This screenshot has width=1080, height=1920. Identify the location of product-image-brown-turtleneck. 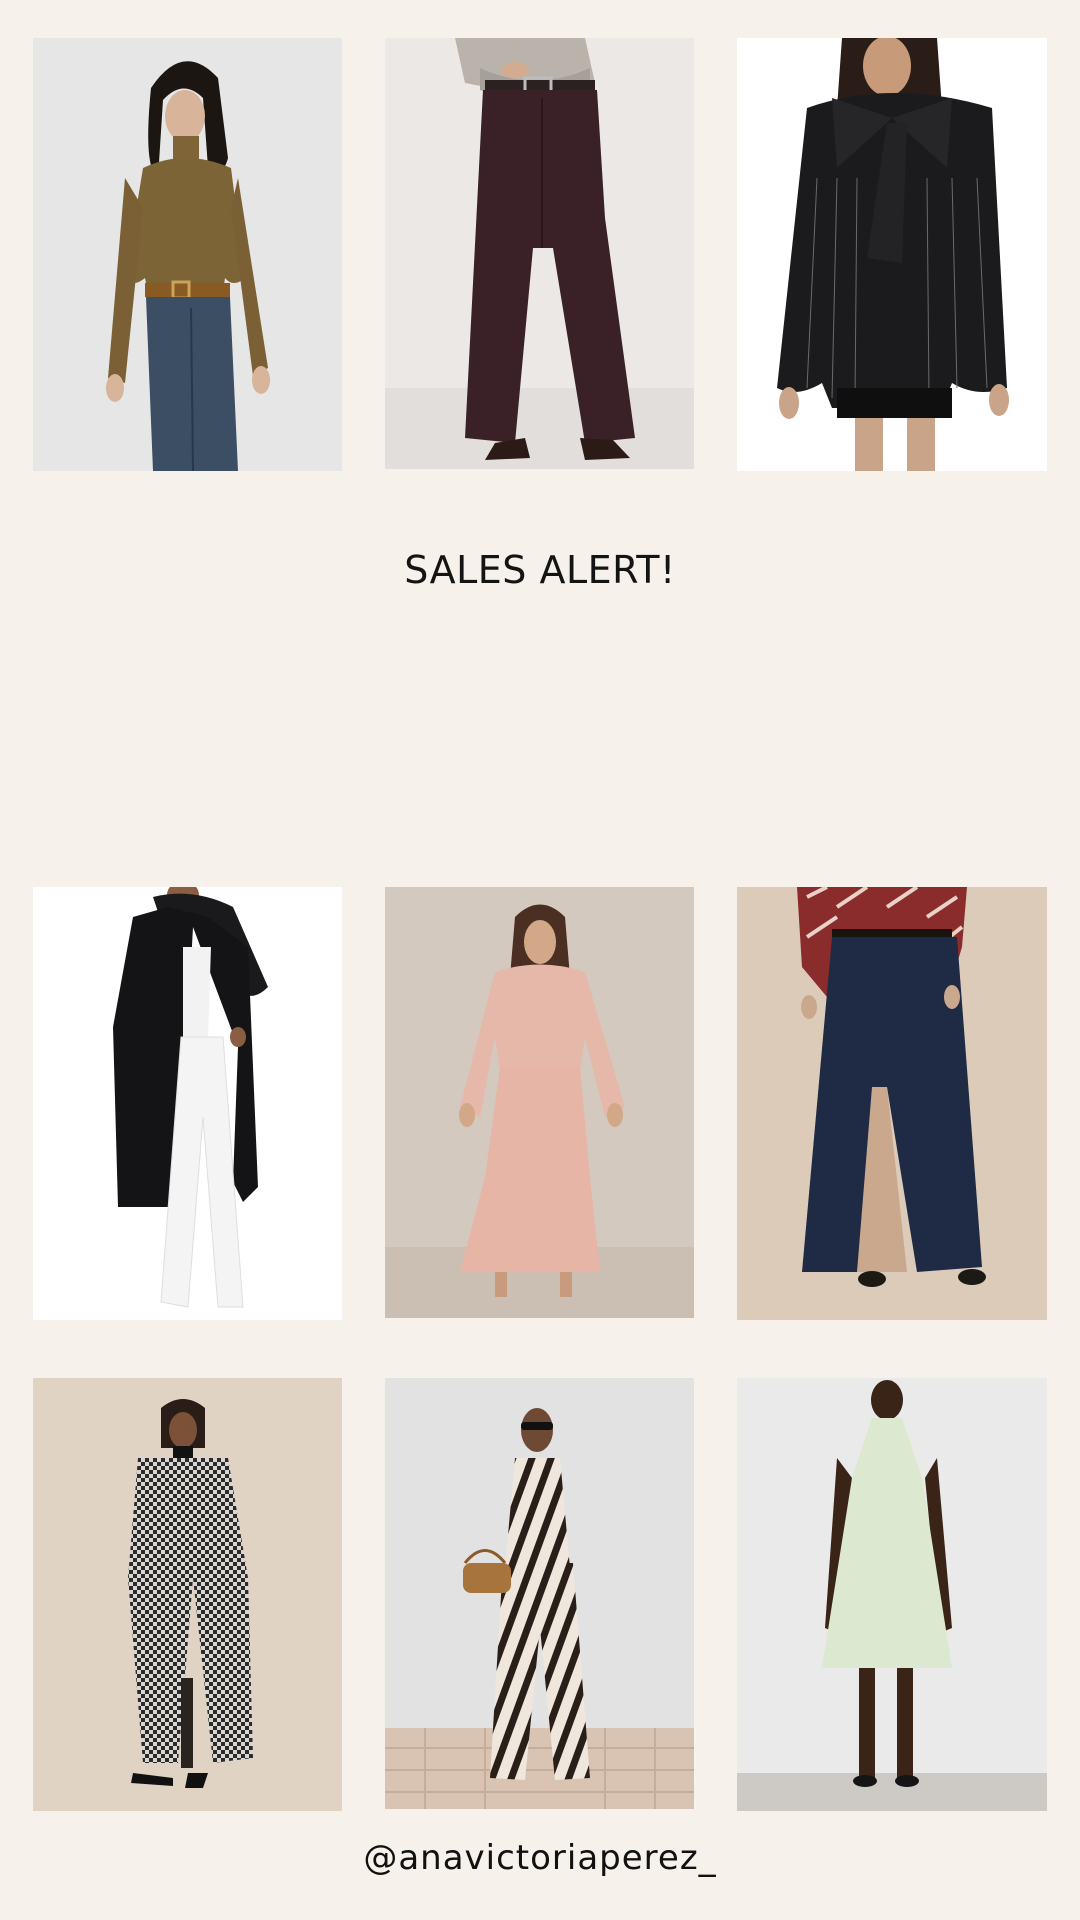
(187, 254).